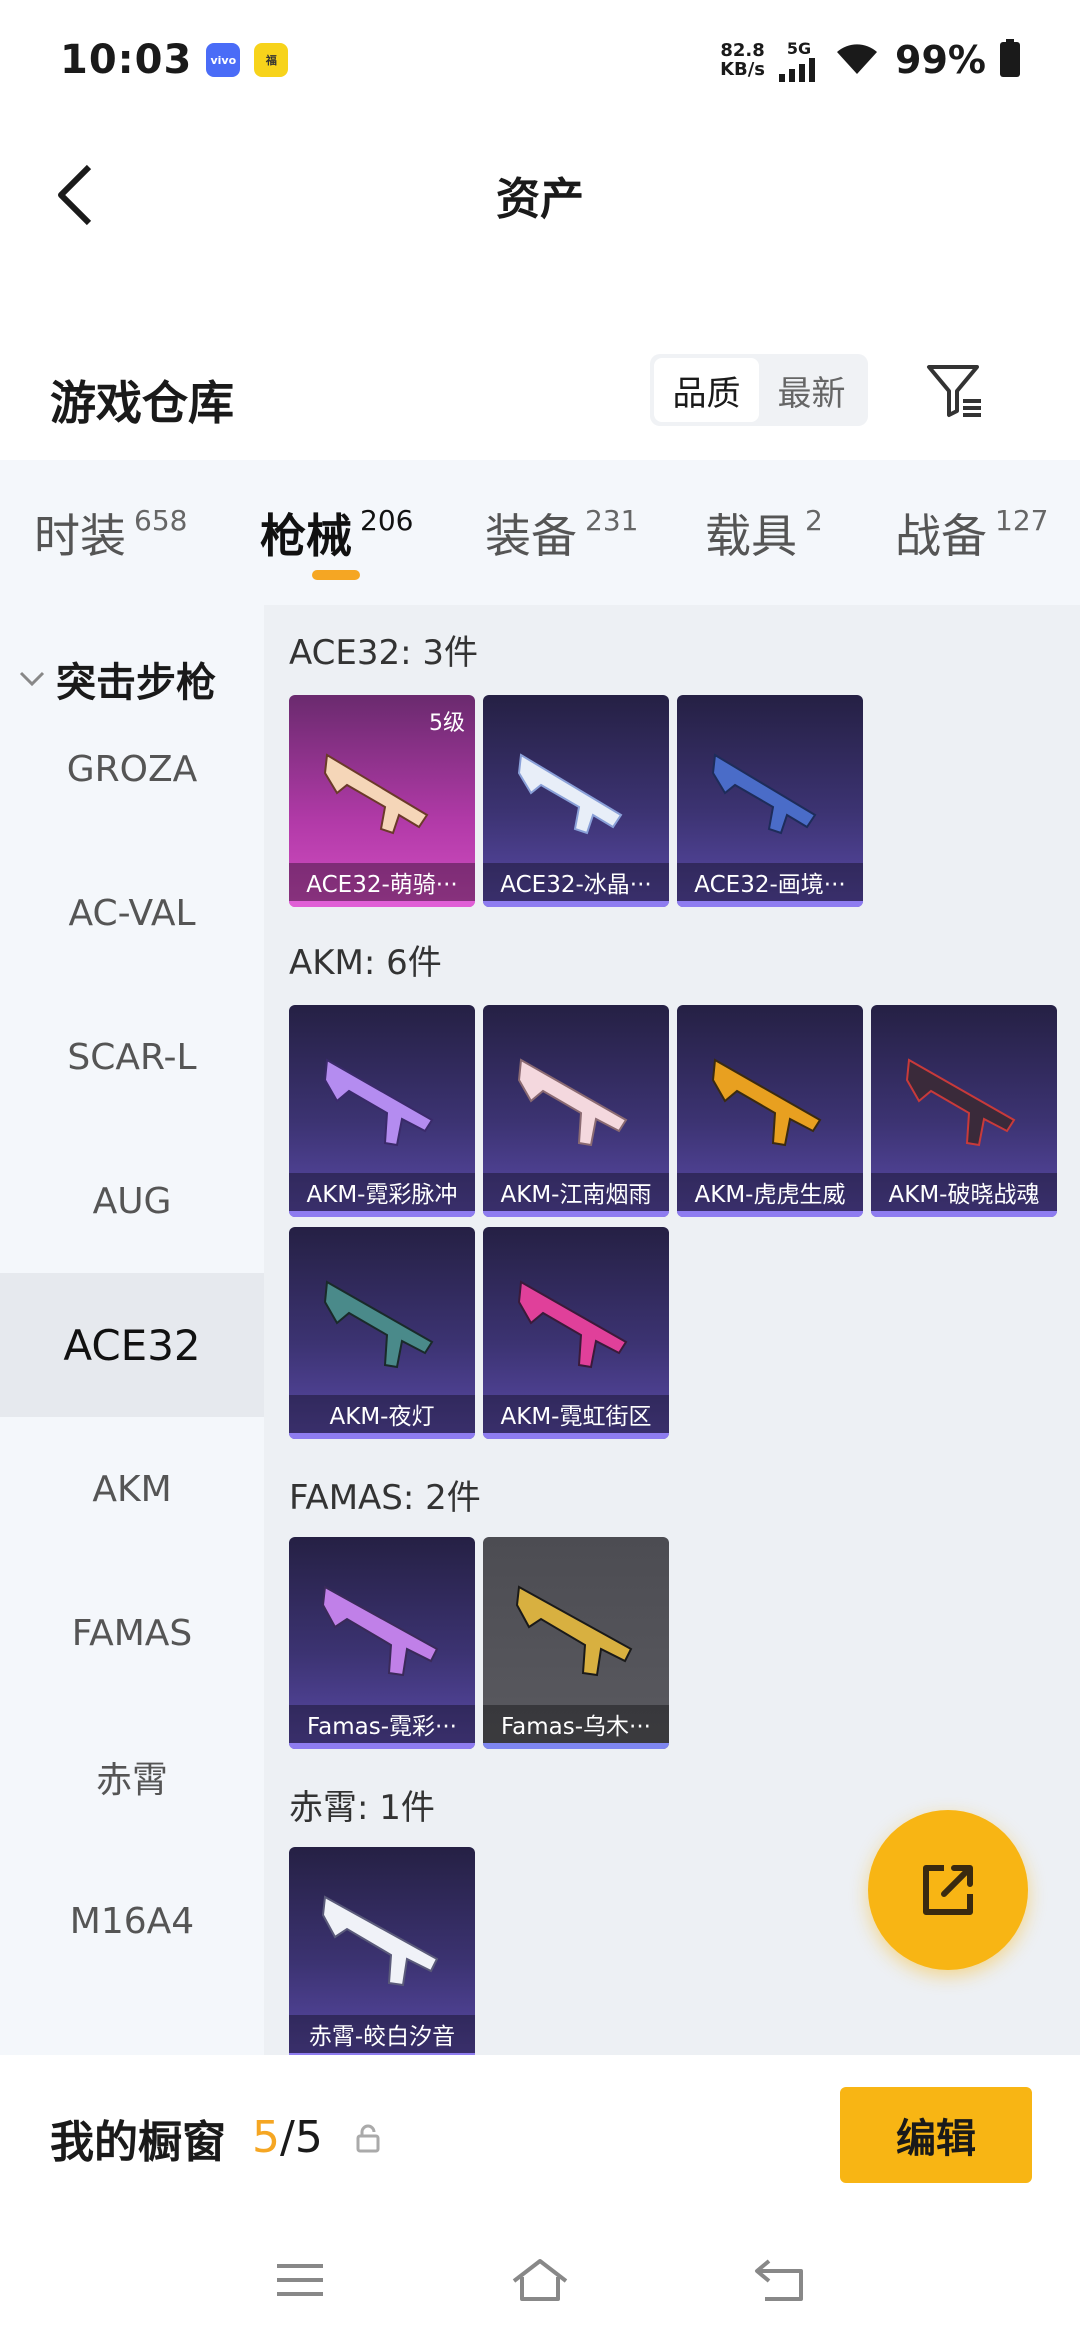  Describe the element at coordinates (1022, 520) in the screenshot. I see `tab-count: 127` at that location.